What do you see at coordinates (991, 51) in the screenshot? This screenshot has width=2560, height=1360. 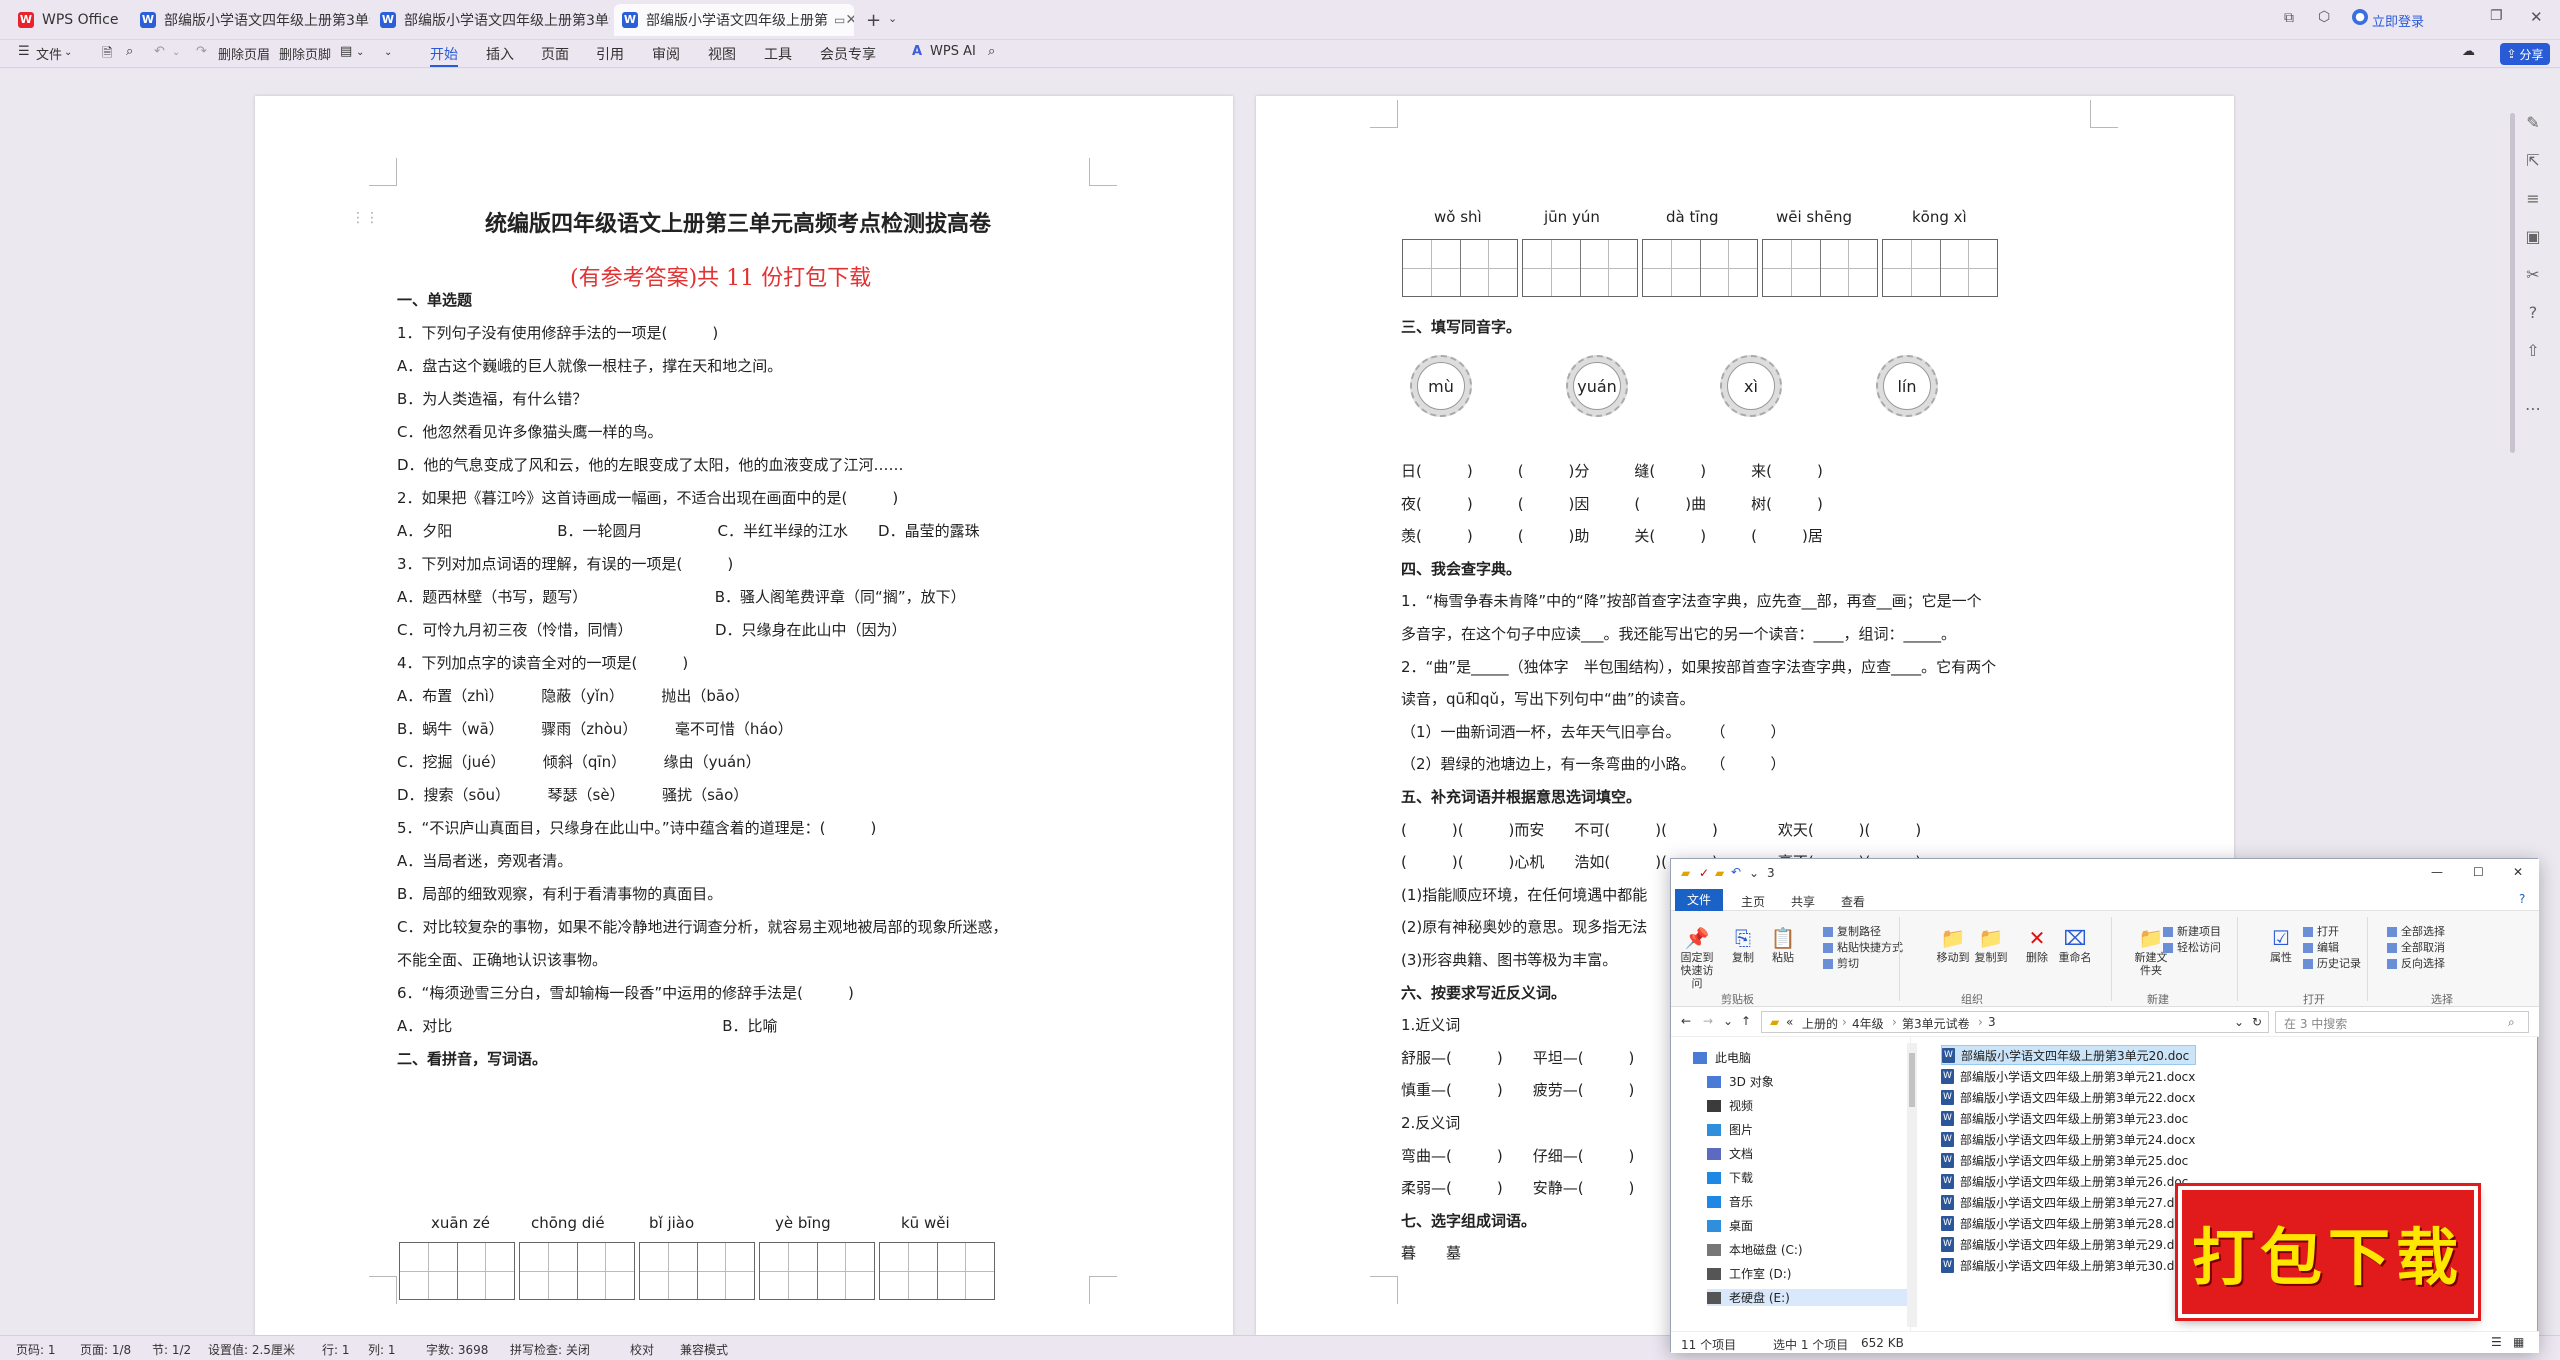 I see `search-icon: ⌕` at bounding box center [991, 51].